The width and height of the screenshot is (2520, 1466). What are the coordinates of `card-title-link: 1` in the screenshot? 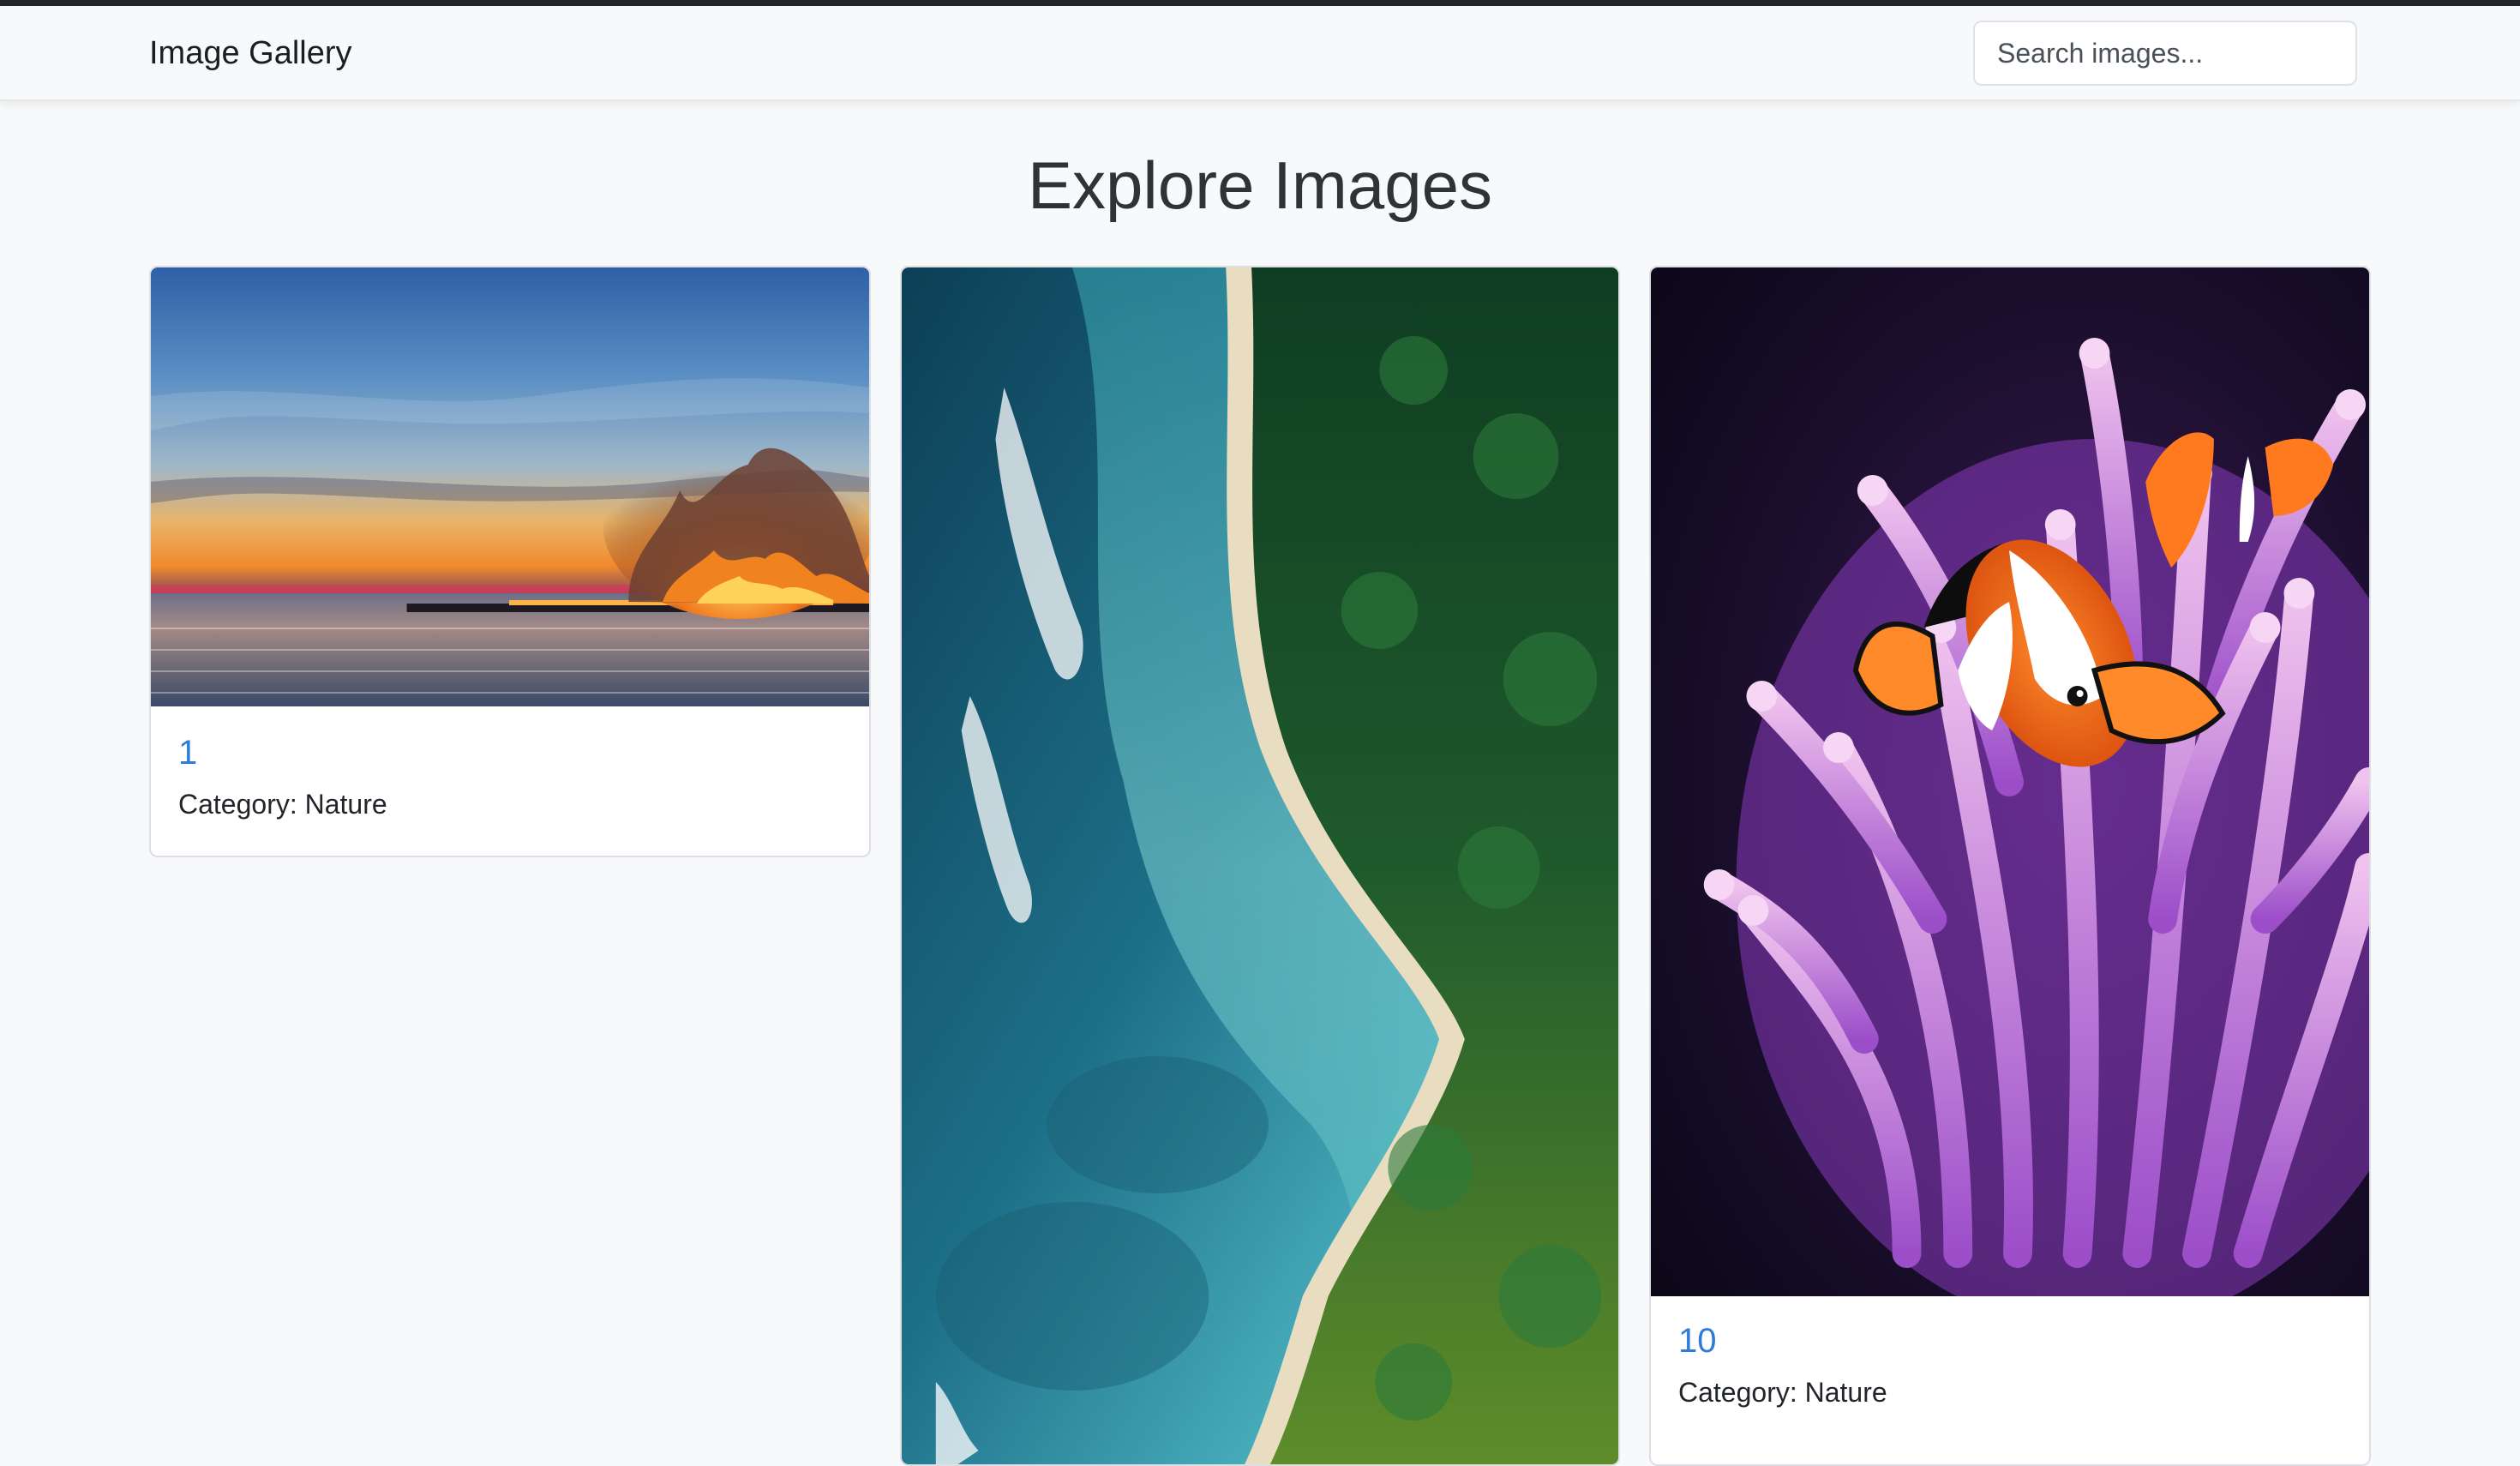 It's located at (510, 752).